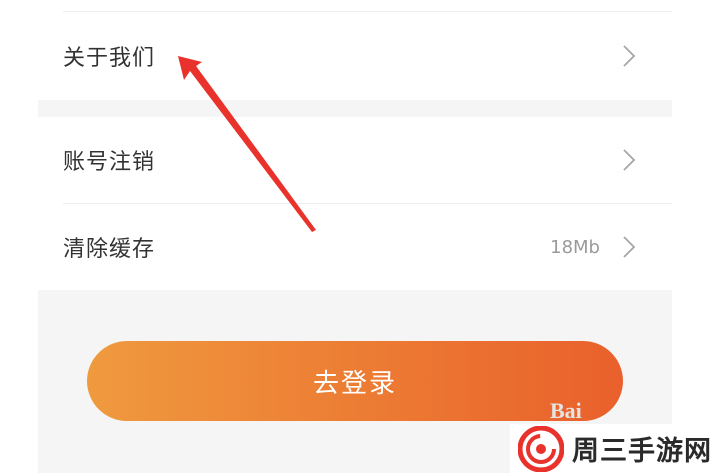  What do you see at coordinates (109, 58) in the screenshot?
I see `settings-item-label: 关于我们` at bounding box center [109, 58].